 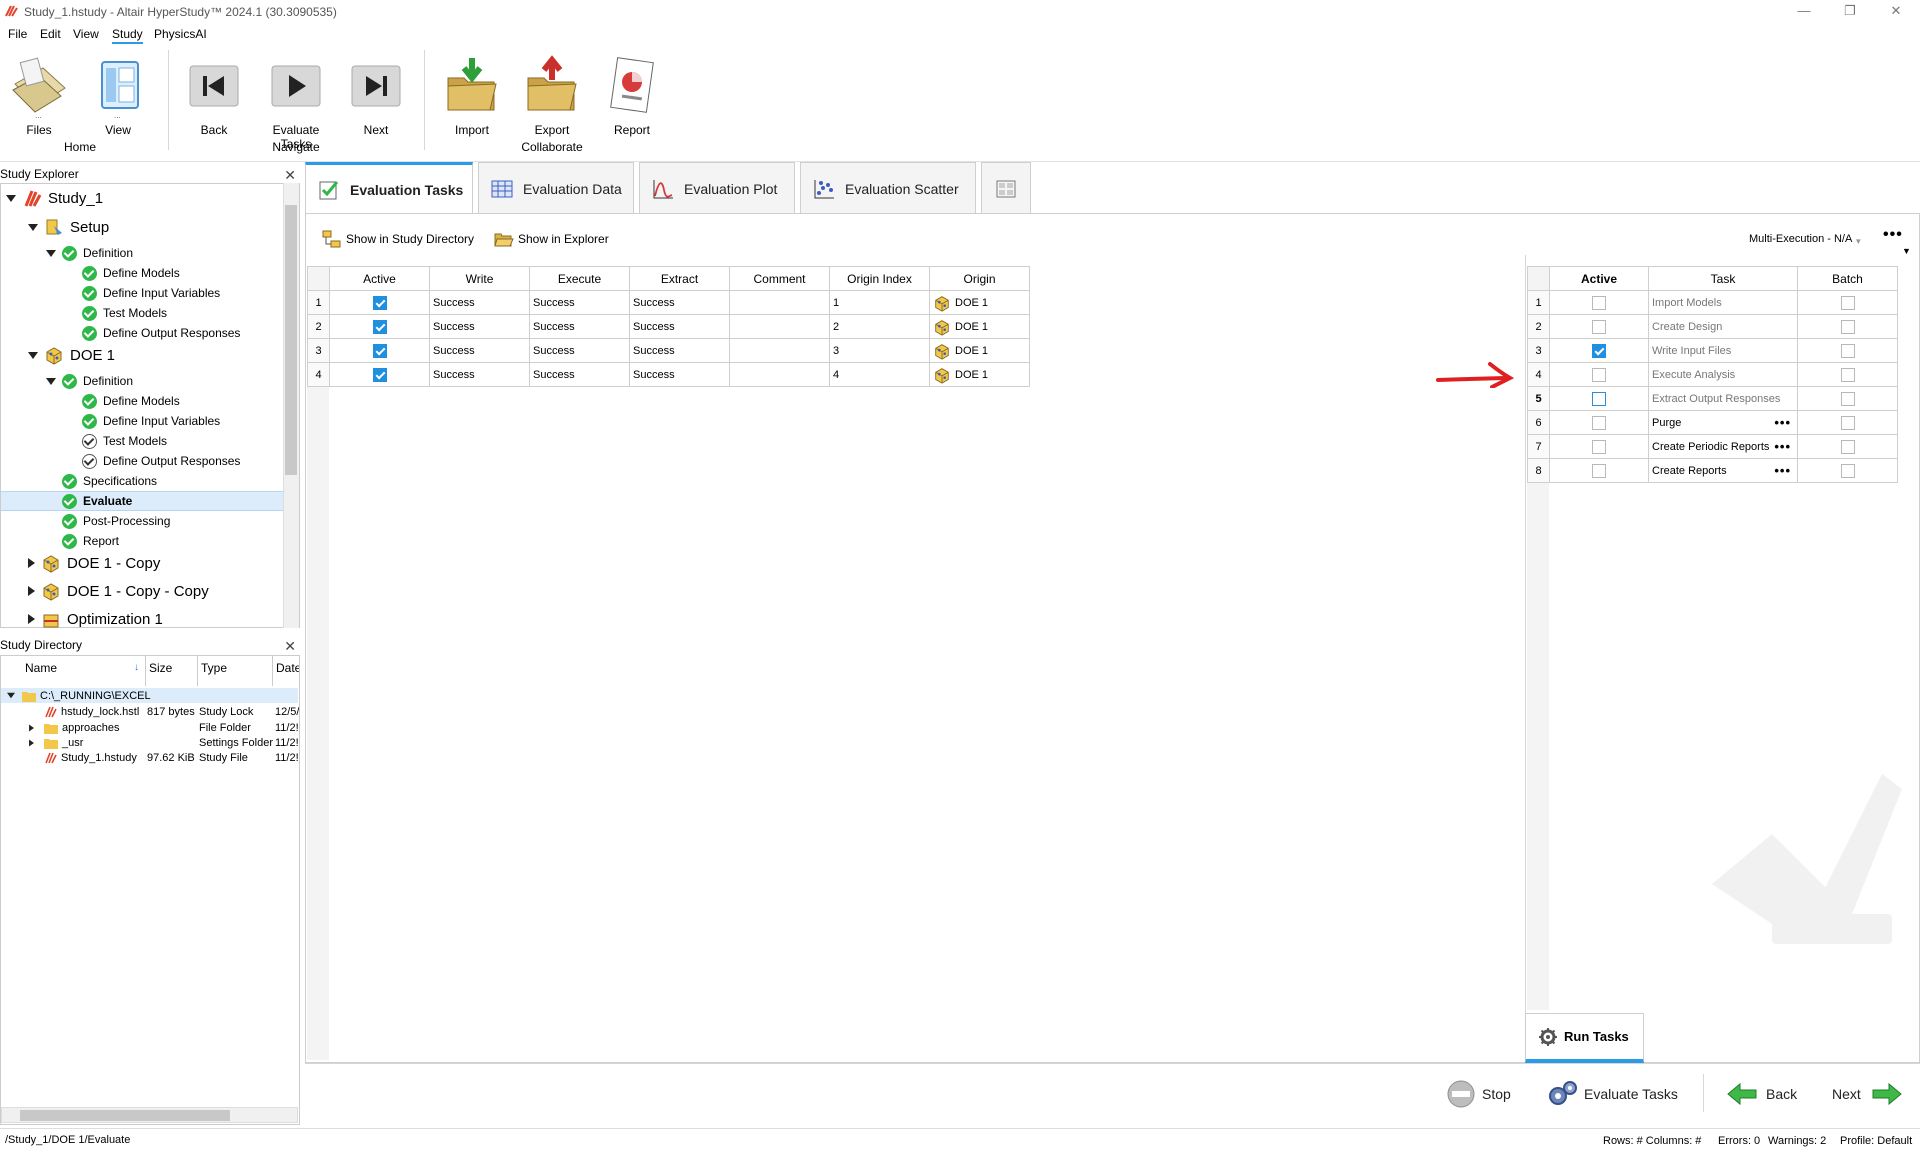 I want to click on task-name-cell: Import Models, so click(x=1723, y=302).